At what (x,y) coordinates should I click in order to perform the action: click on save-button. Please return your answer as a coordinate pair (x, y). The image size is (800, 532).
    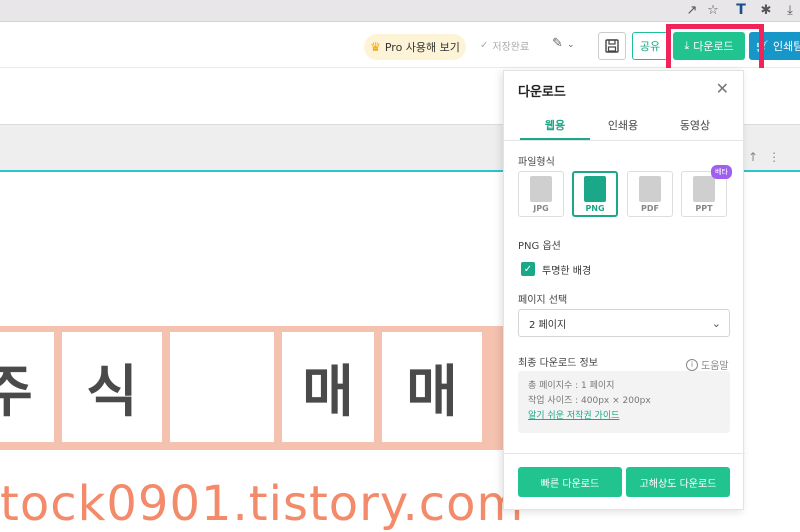
    Looking at the image, I should click on (612, 46).